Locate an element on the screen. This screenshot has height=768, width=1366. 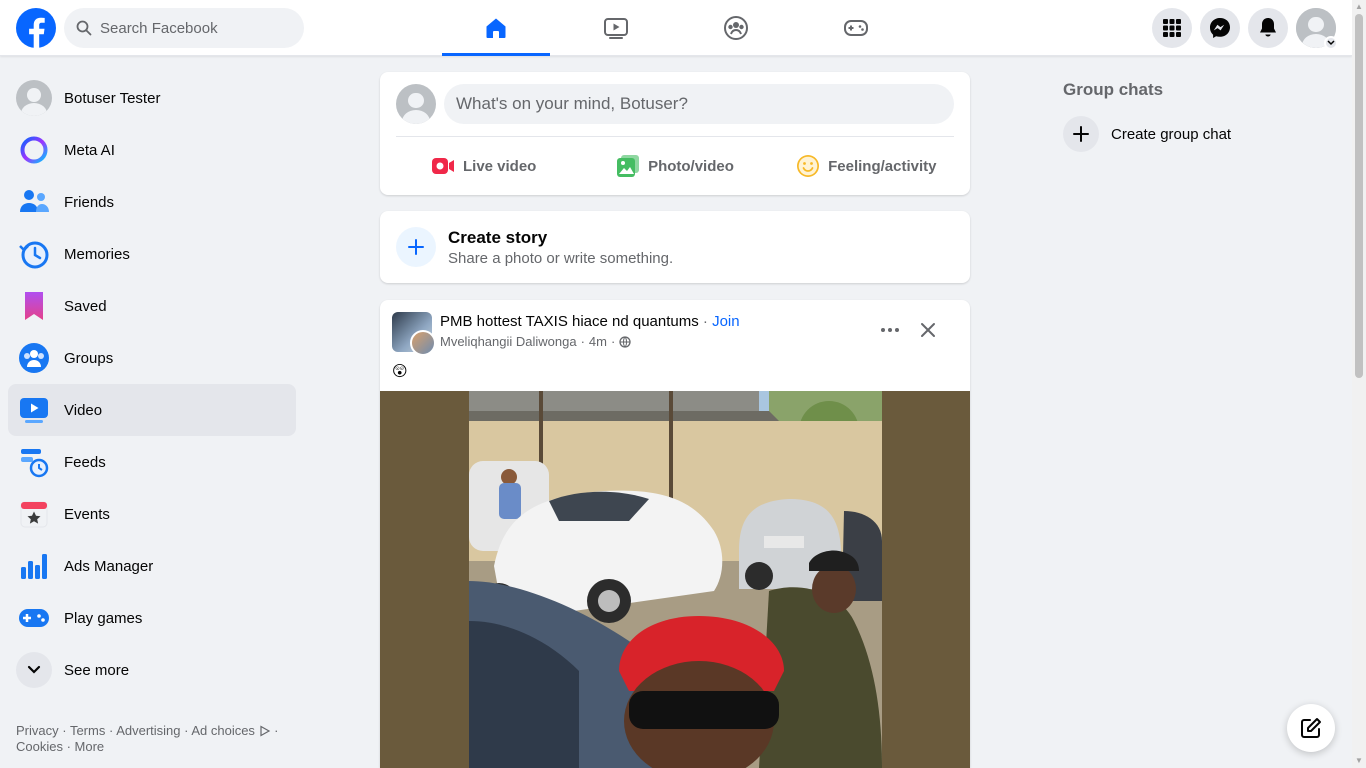
notifications-button is located at coordinates (1268, 28).